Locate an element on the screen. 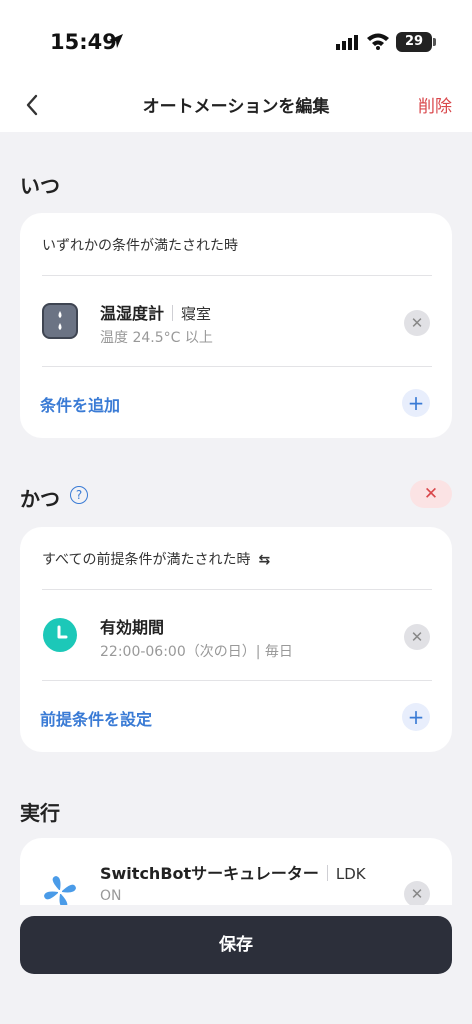  nav-bar: オートメーションを編集 削除 is located at coordinates (236, 106).